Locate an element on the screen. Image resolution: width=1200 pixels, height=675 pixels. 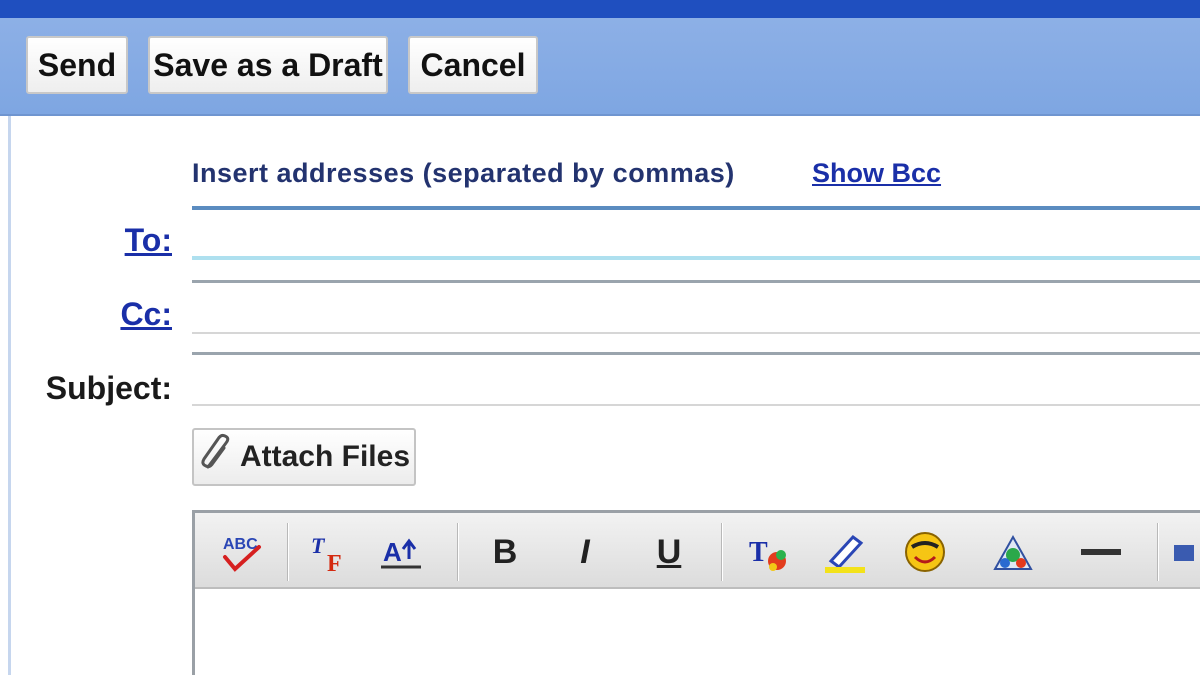
bold-button: B is located at coordinates (505, 552).